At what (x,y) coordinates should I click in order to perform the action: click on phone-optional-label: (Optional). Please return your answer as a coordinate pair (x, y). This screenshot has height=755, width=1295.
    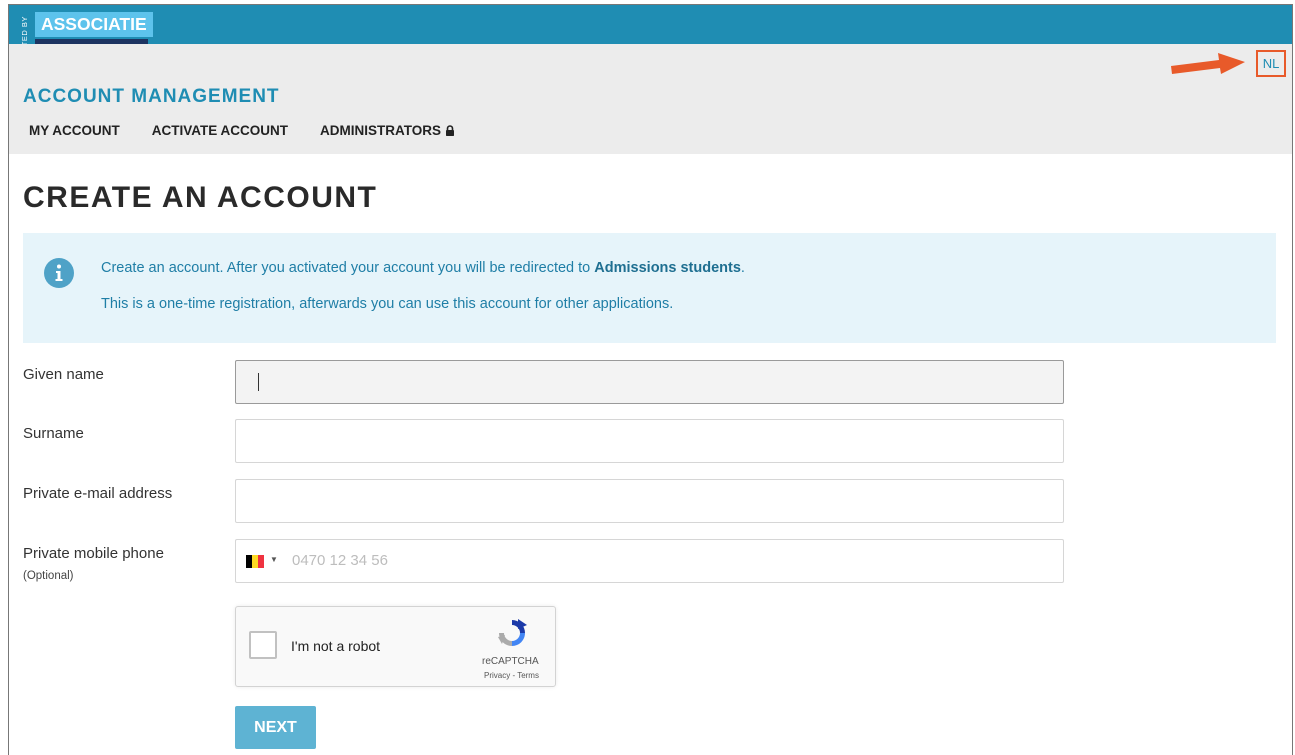
    Looking at the image, I should click on (48, 576).